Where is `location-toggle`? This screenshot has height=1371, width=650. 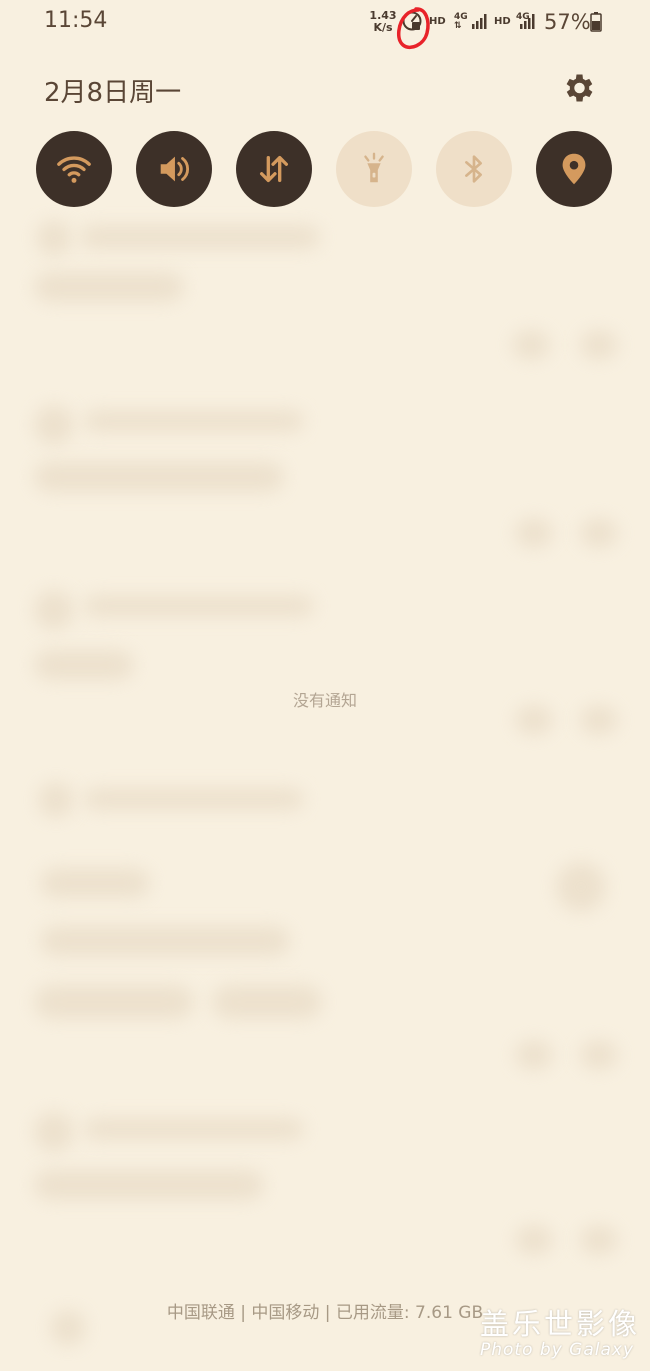 location-toggle is located at coordinates (574, 169).